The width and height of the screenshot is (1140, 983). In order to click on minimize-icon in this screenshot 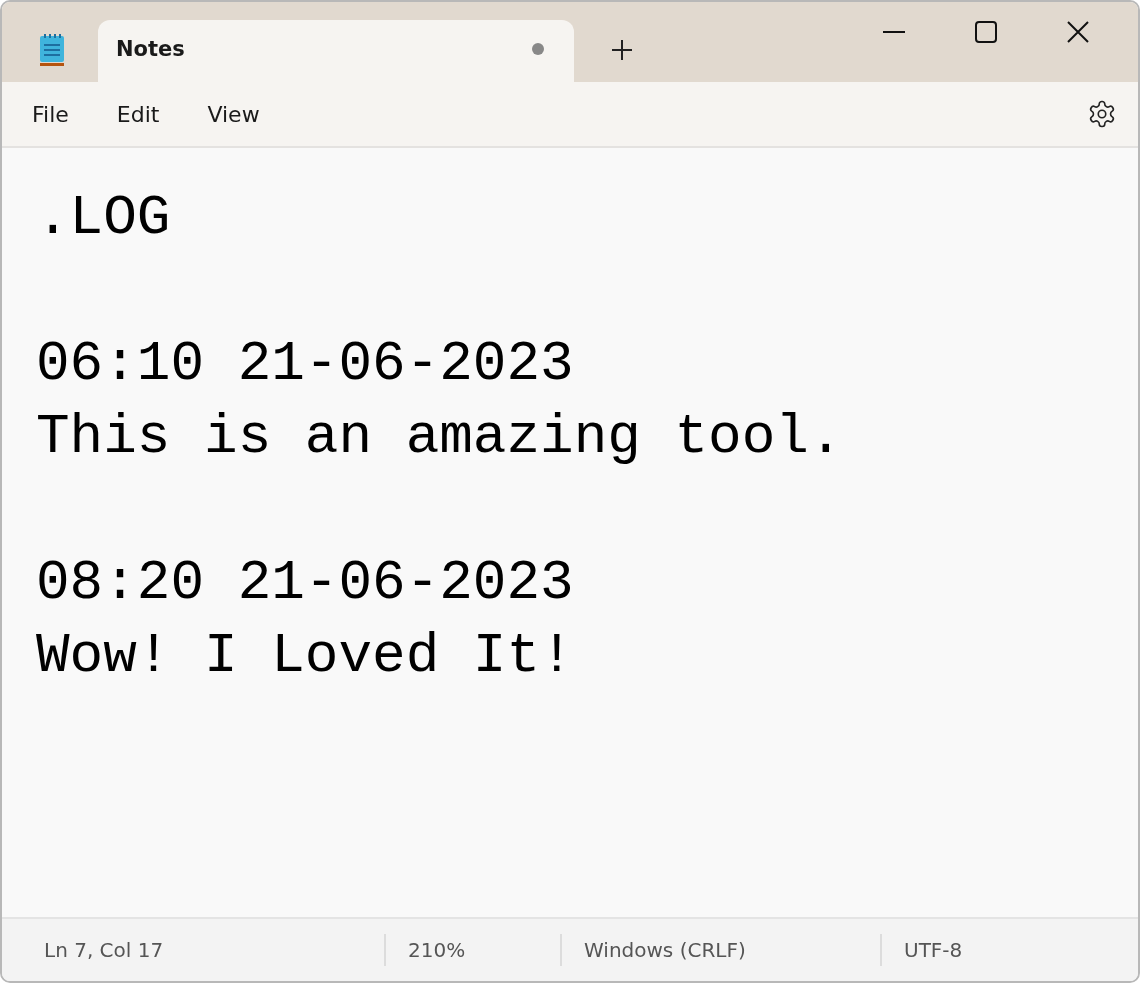, I will do `click(894, 32)`.